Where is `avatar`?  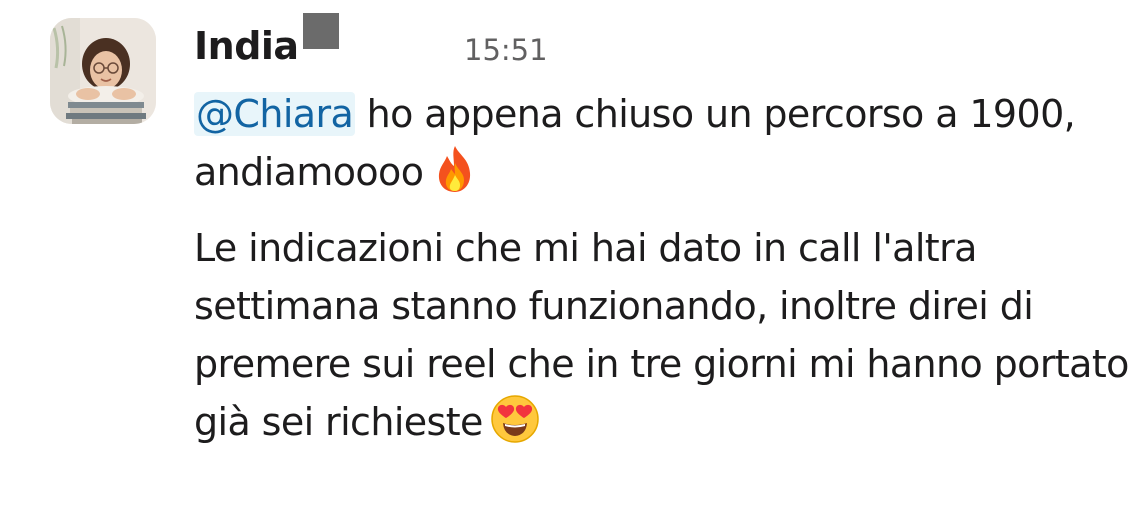
avatar is located at coordinates (103, 71).